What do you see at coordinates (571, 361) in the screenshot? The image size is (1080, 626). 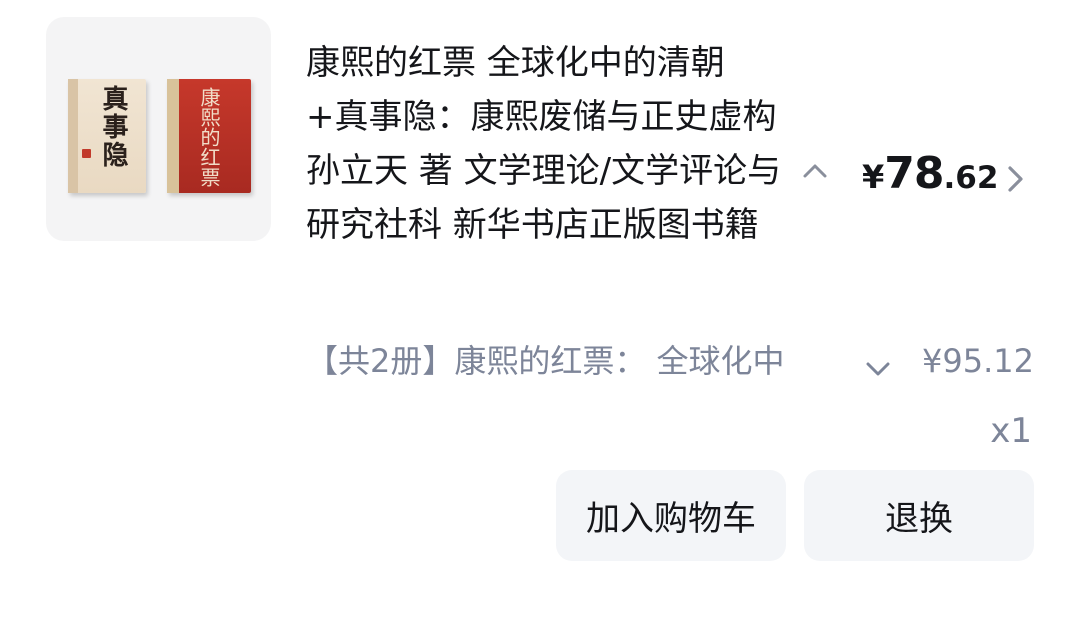 I see `variant-selector-label: 【共2册】康熙的红票： 全球化中` at bounding box center [571, 361].